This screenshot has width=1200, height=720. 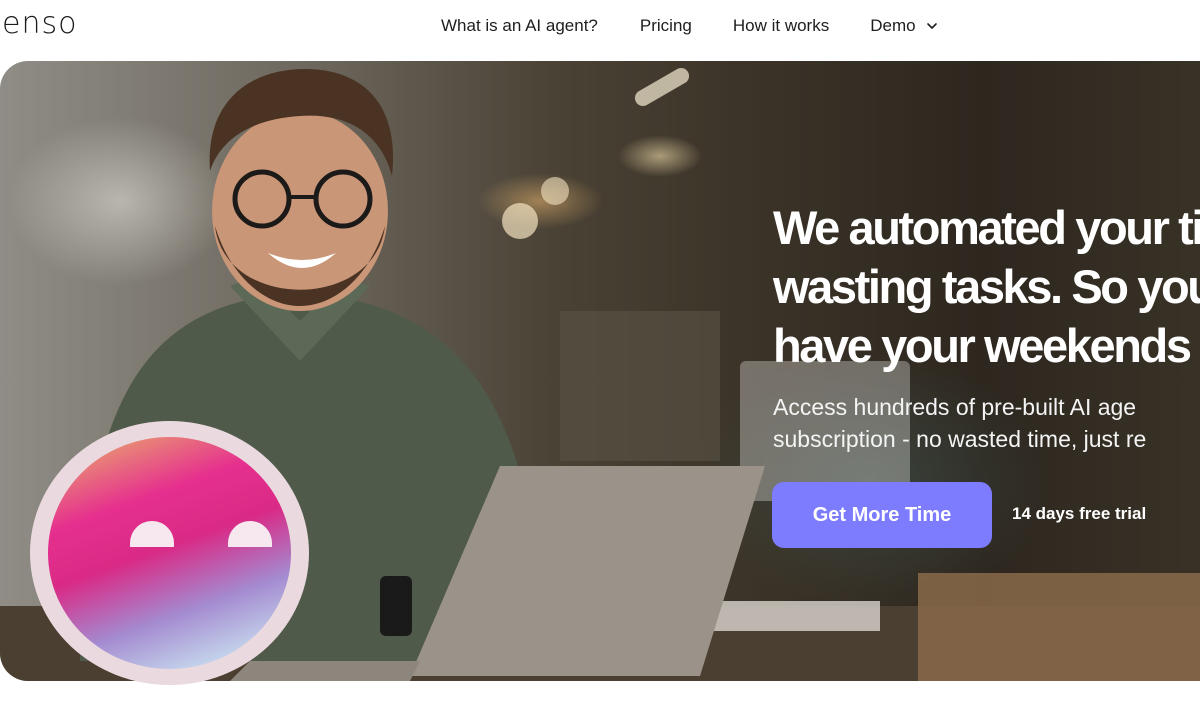 What do you see at coordinates (396, 606) in the screenshot?
I see `person-watch` at bounding box center [396, 606].